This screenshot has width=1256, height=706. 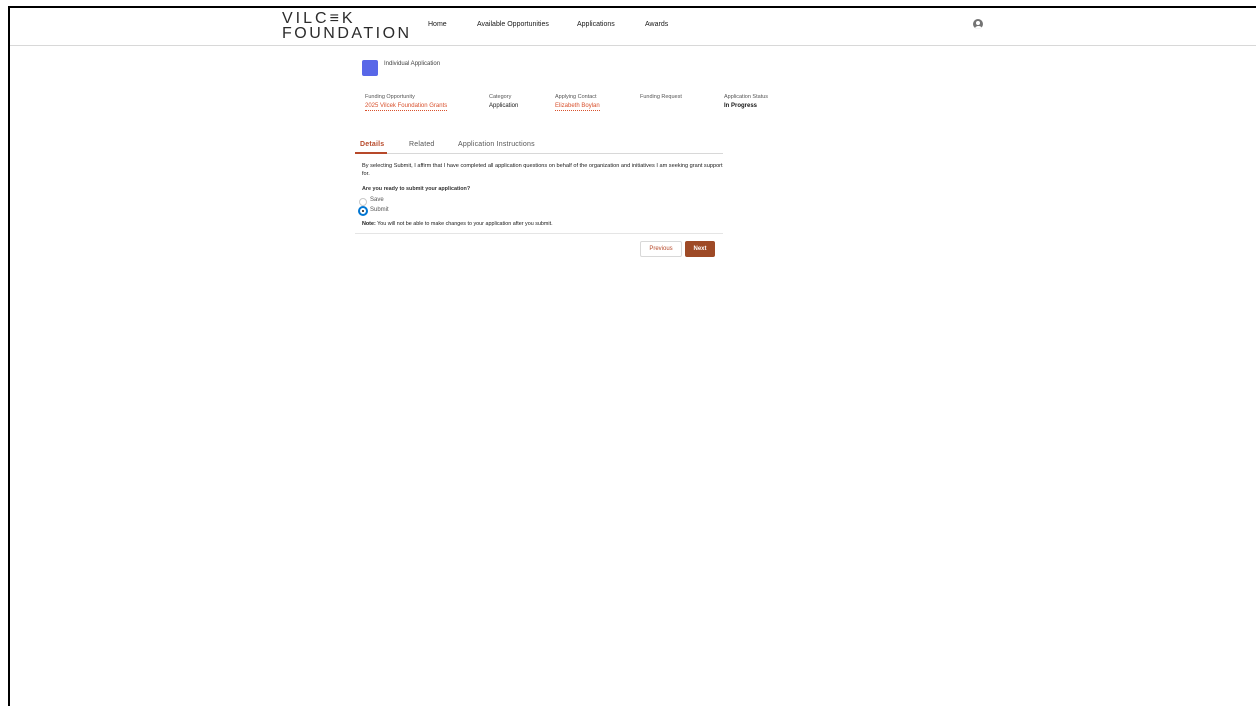 I want to click on note-label: Note:, so click(x=369, y=224).